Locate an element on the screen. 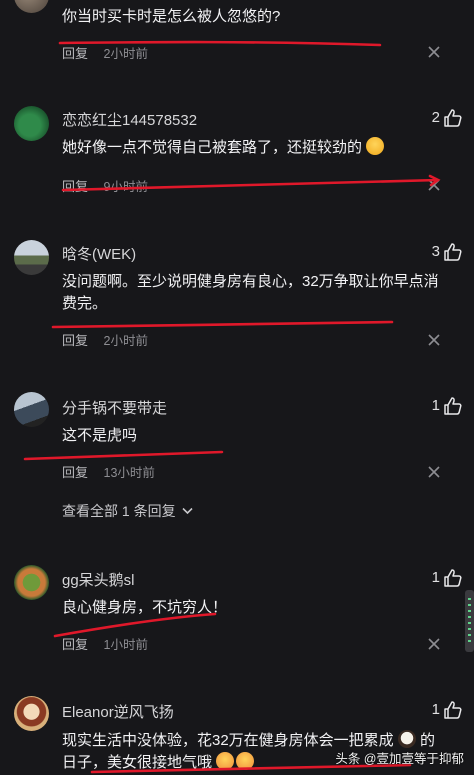 Image resolution: width=474 pixels, height=775 pixels. grin-emoji-icon is located at coordinates (375, 146).